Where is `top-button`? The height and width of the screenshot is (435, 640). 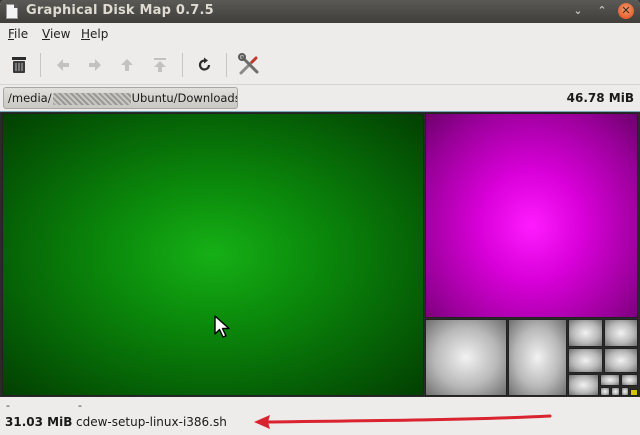
top-button is located at coordinates (160, 65).